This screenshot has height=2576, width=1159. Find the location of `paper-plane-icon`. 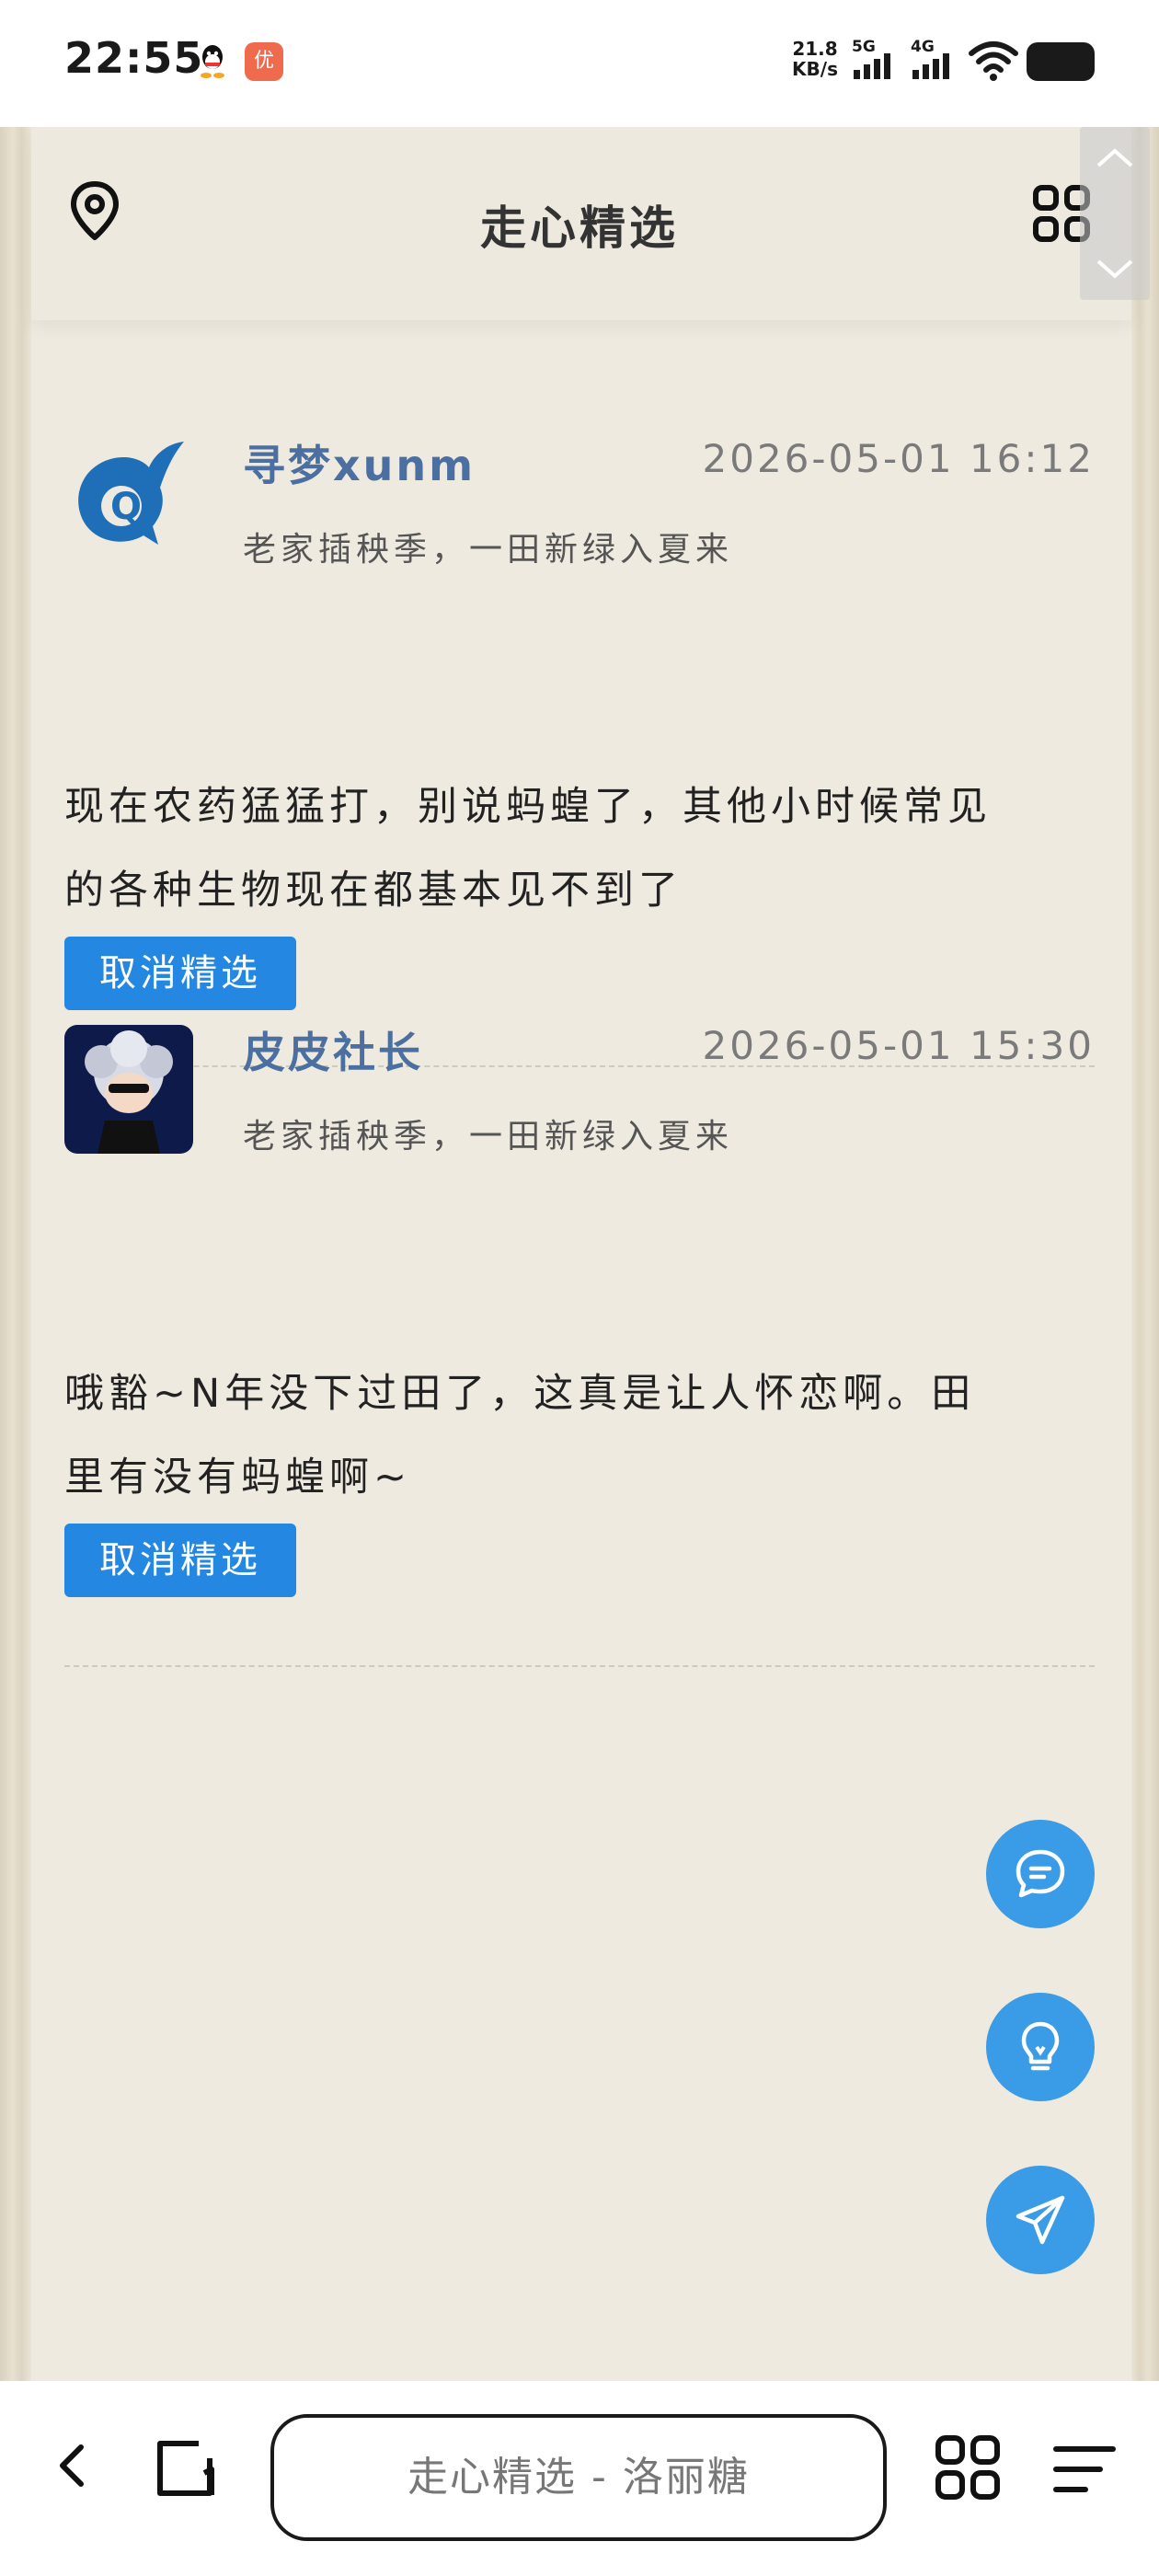

paper-plane-icon is located at coordinates (1040, 2220).